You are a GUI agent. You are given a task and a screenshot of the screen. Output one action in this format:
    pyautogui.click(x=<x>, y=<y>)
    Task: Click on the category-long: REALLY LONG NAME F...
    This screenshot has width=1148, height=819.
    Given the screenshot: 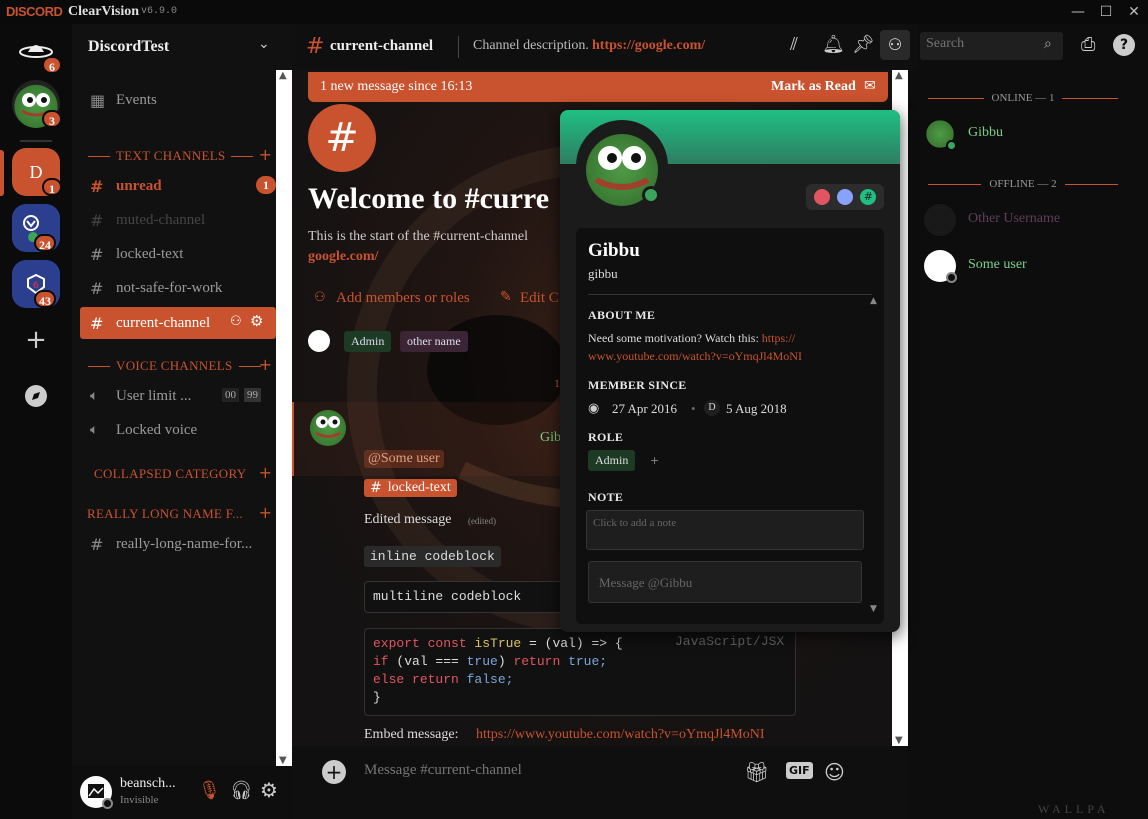 What is the action you would take?
    pyautogui.click(x=177, y=514)
    